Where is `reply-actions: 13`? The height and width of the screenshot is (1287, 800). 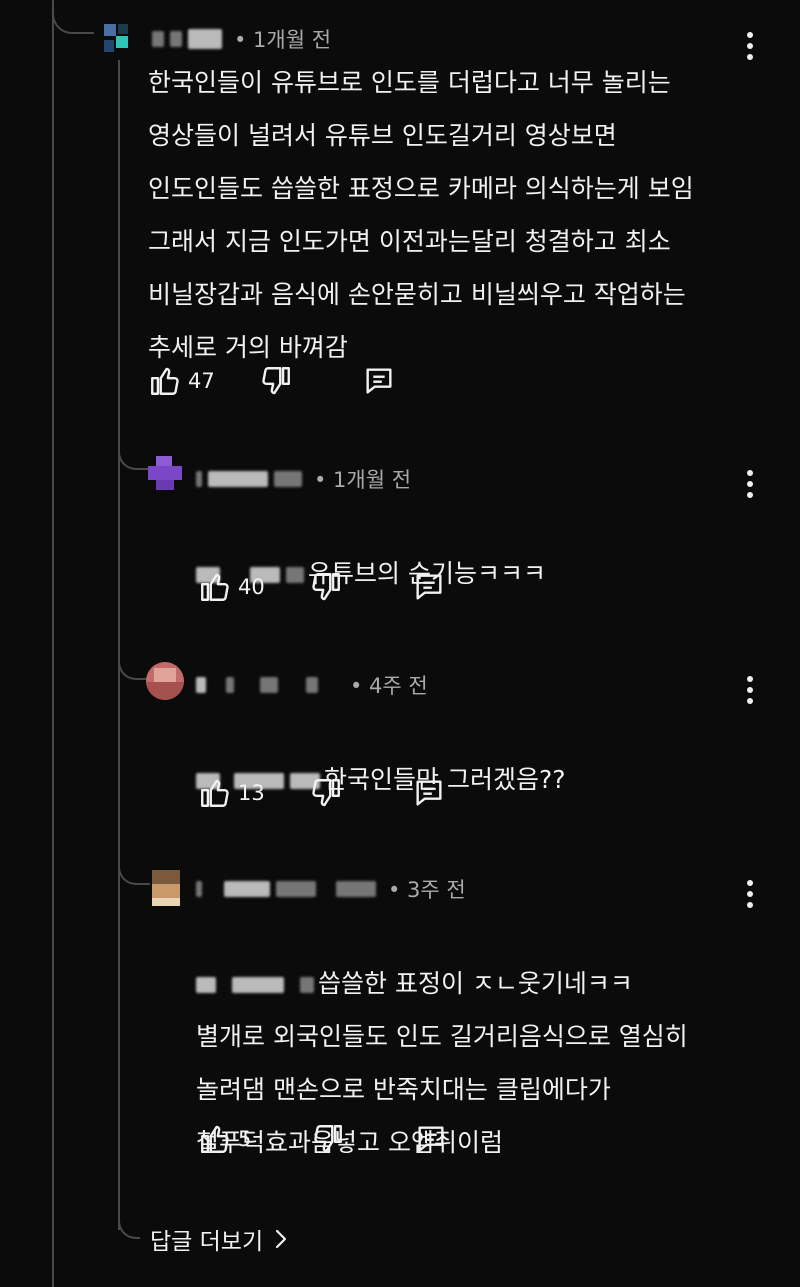 reply-actions: 13 is located at coordinates (322, 793).